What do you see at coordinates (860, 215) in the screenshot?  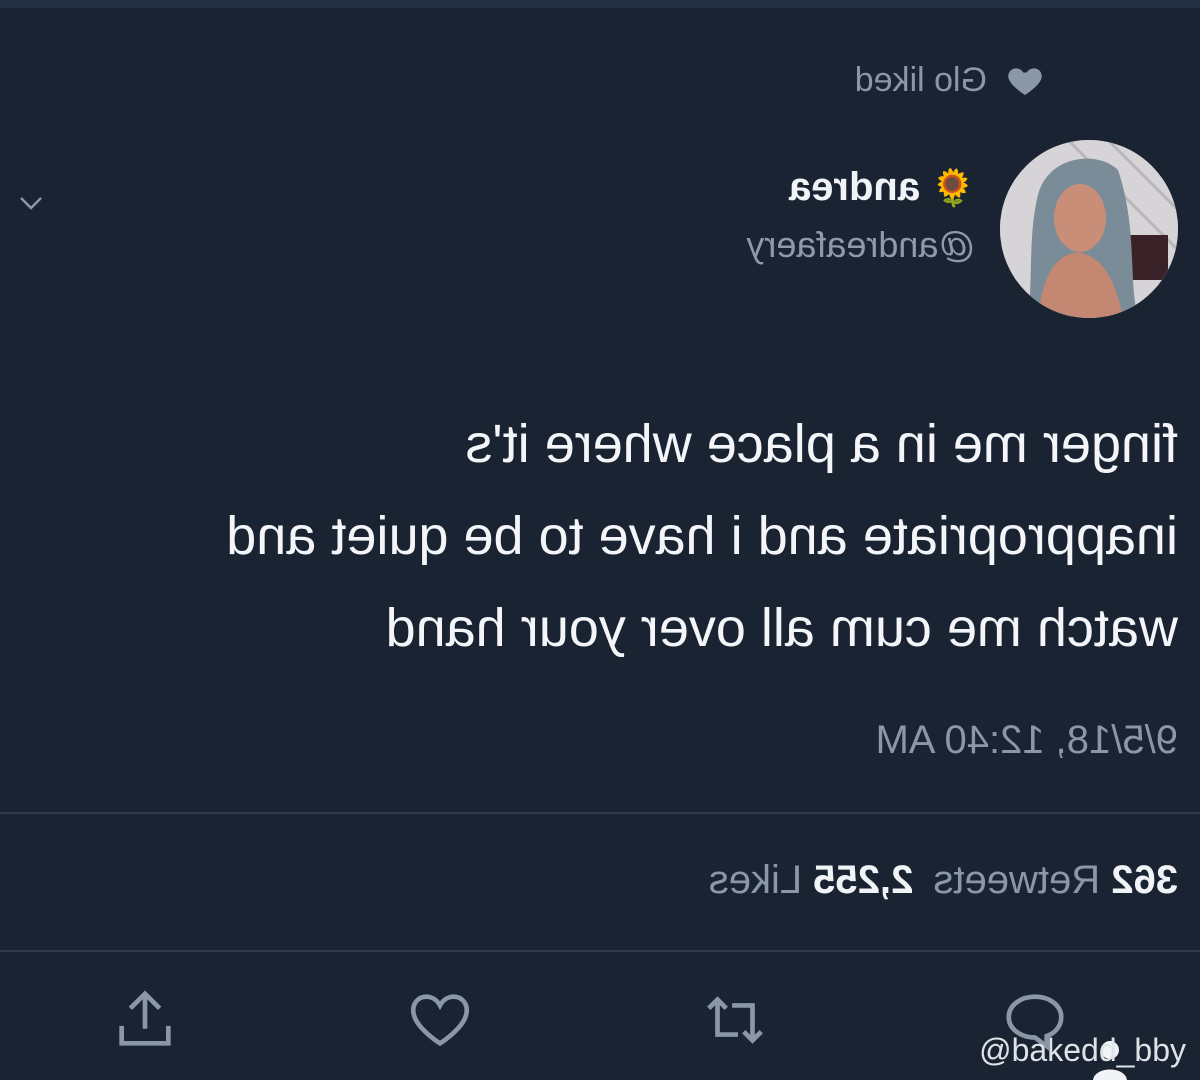 I see `author-block: 🌻 andrea @andreafaery` at bounding box center [860, 215].